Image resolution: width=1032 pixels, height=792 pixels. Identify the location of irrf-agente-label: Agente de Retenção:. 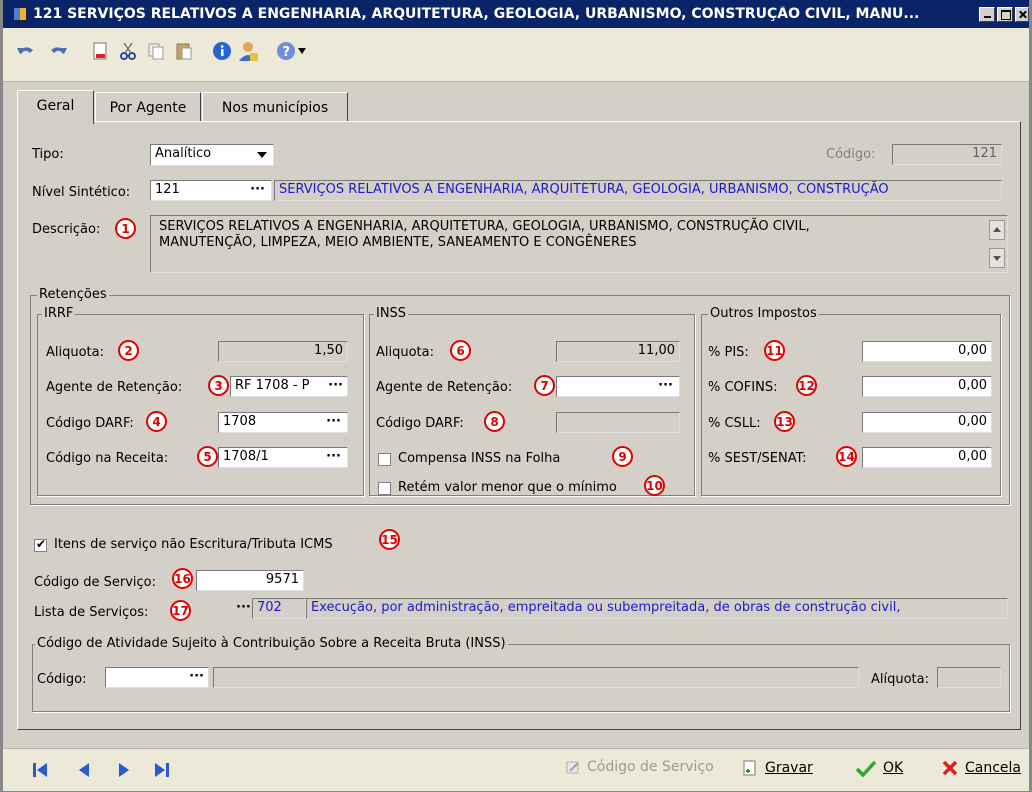
(114, 387).